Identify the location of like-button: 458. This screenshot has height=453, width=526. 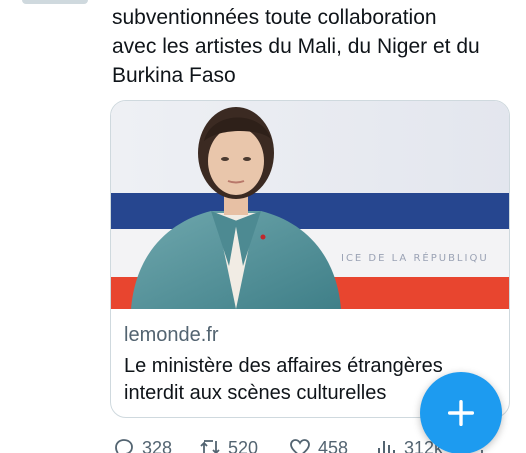
(318, 444).